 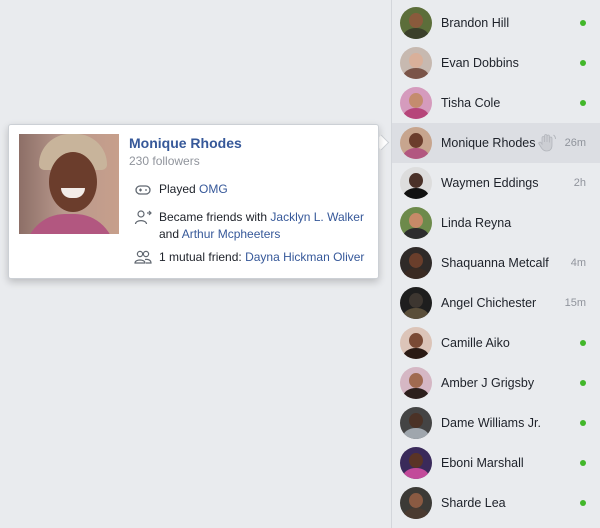 I want to click on contact-item: Linda Reyna, so click(x=496, y=223).